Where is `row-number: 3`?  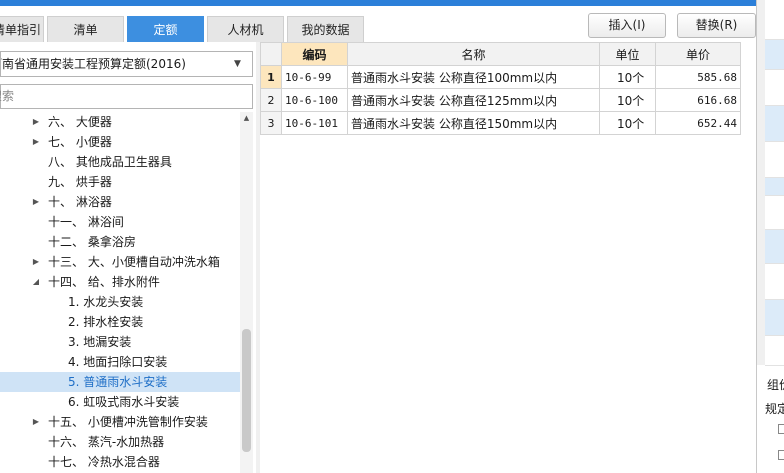
row-number: 3 is located at coordinates (271, 123).